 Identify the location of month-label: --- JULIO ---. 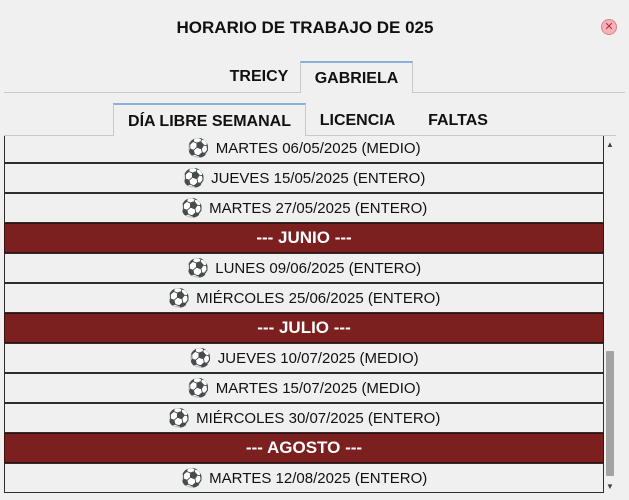
(304, 327).